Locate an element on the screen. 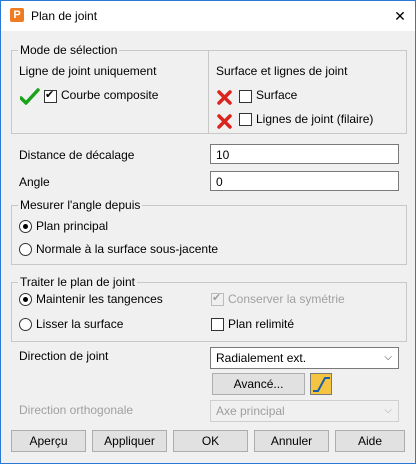  annuler-button: Annuler is located at coordinates (291, 441).